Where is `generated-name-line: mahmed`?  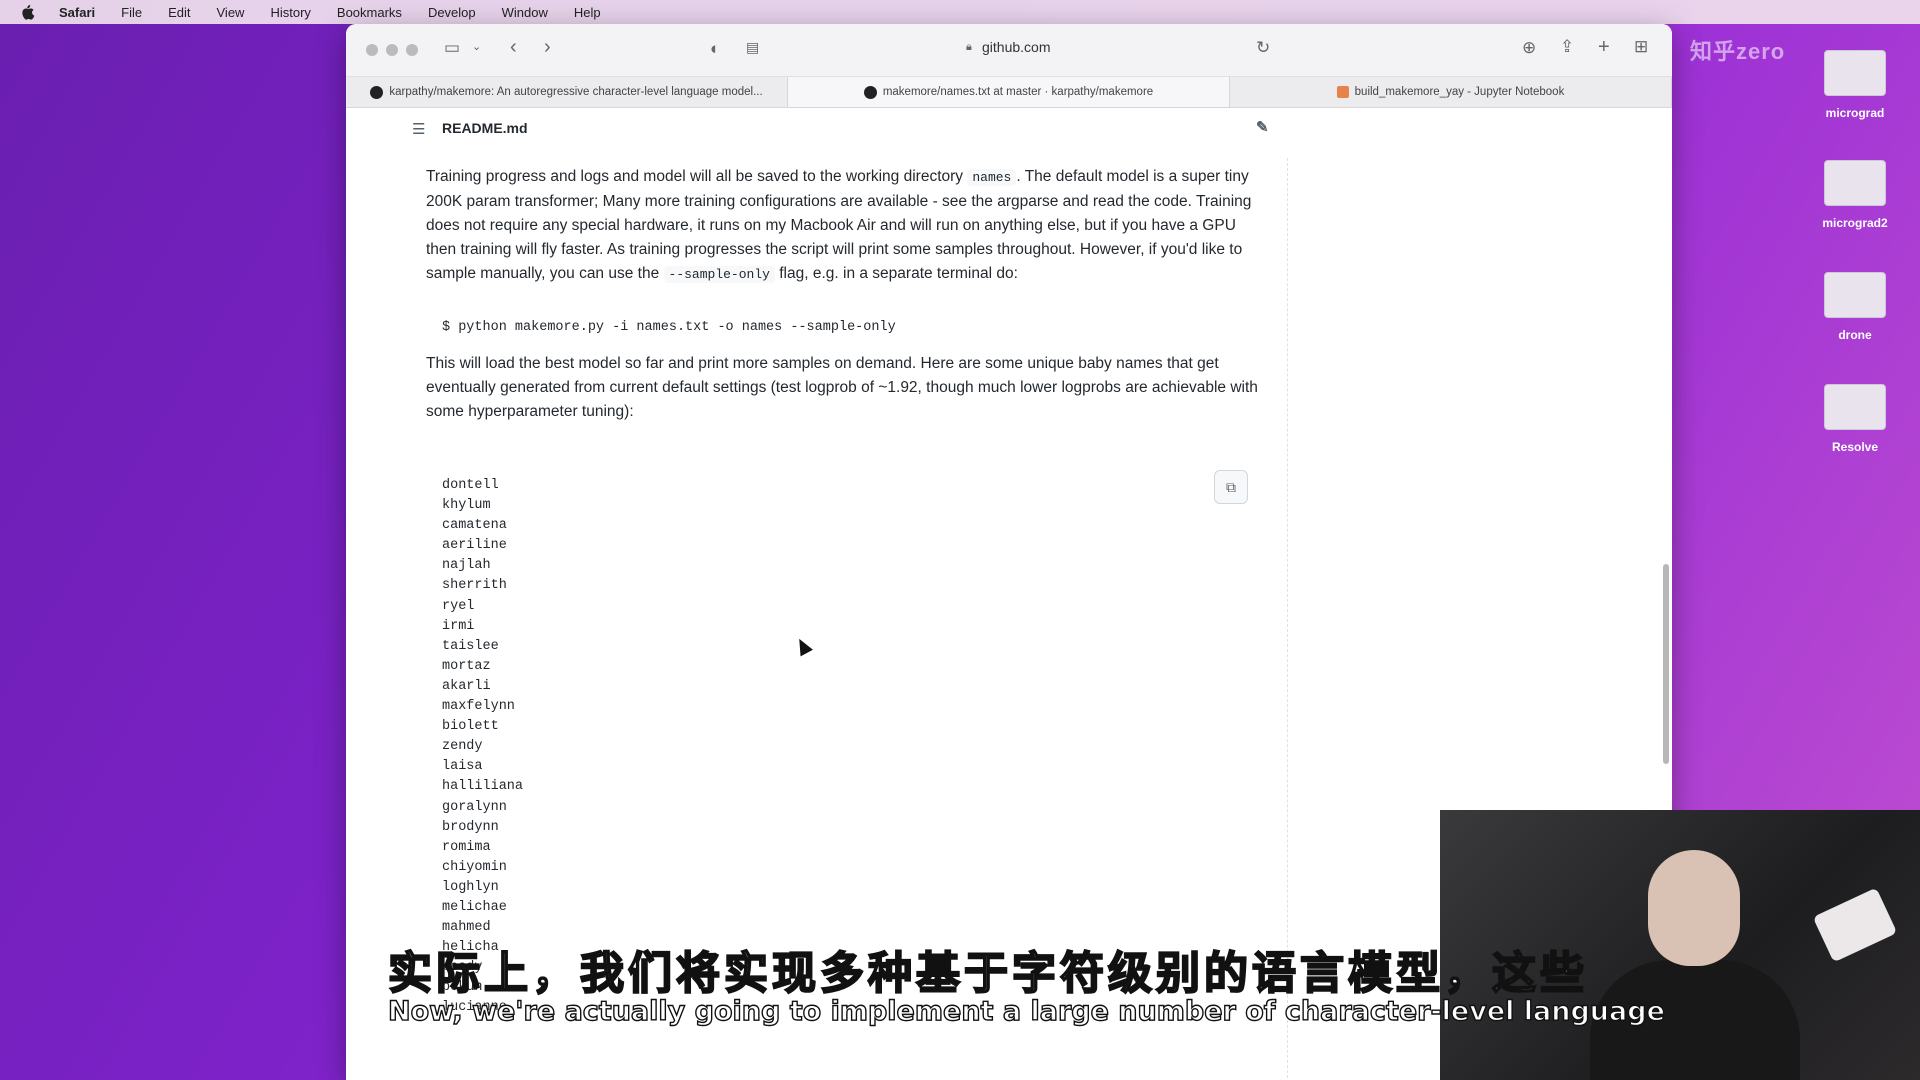
generated-name-line: mahmed is located at coordinates (466, 928).